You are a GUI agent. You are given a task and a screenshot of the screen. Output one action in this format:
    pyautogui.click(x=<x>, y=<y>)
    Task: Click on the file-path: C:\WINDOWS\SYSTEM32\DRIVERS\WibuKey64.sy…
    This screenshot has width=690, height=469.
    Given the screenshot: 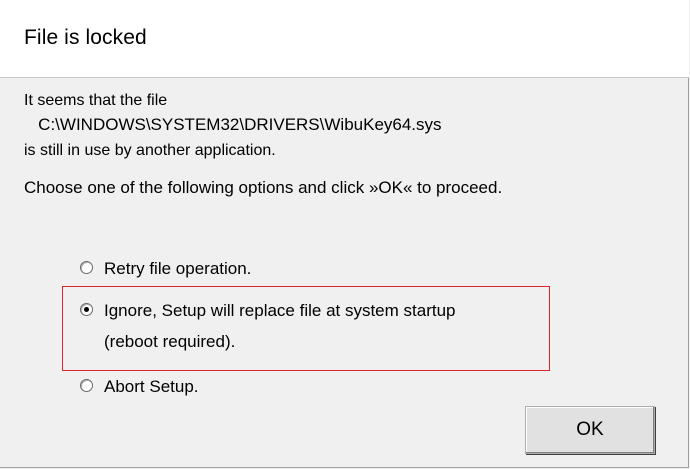 What is the action you would take?
    pyautogui.click(x=233, y=124)
    